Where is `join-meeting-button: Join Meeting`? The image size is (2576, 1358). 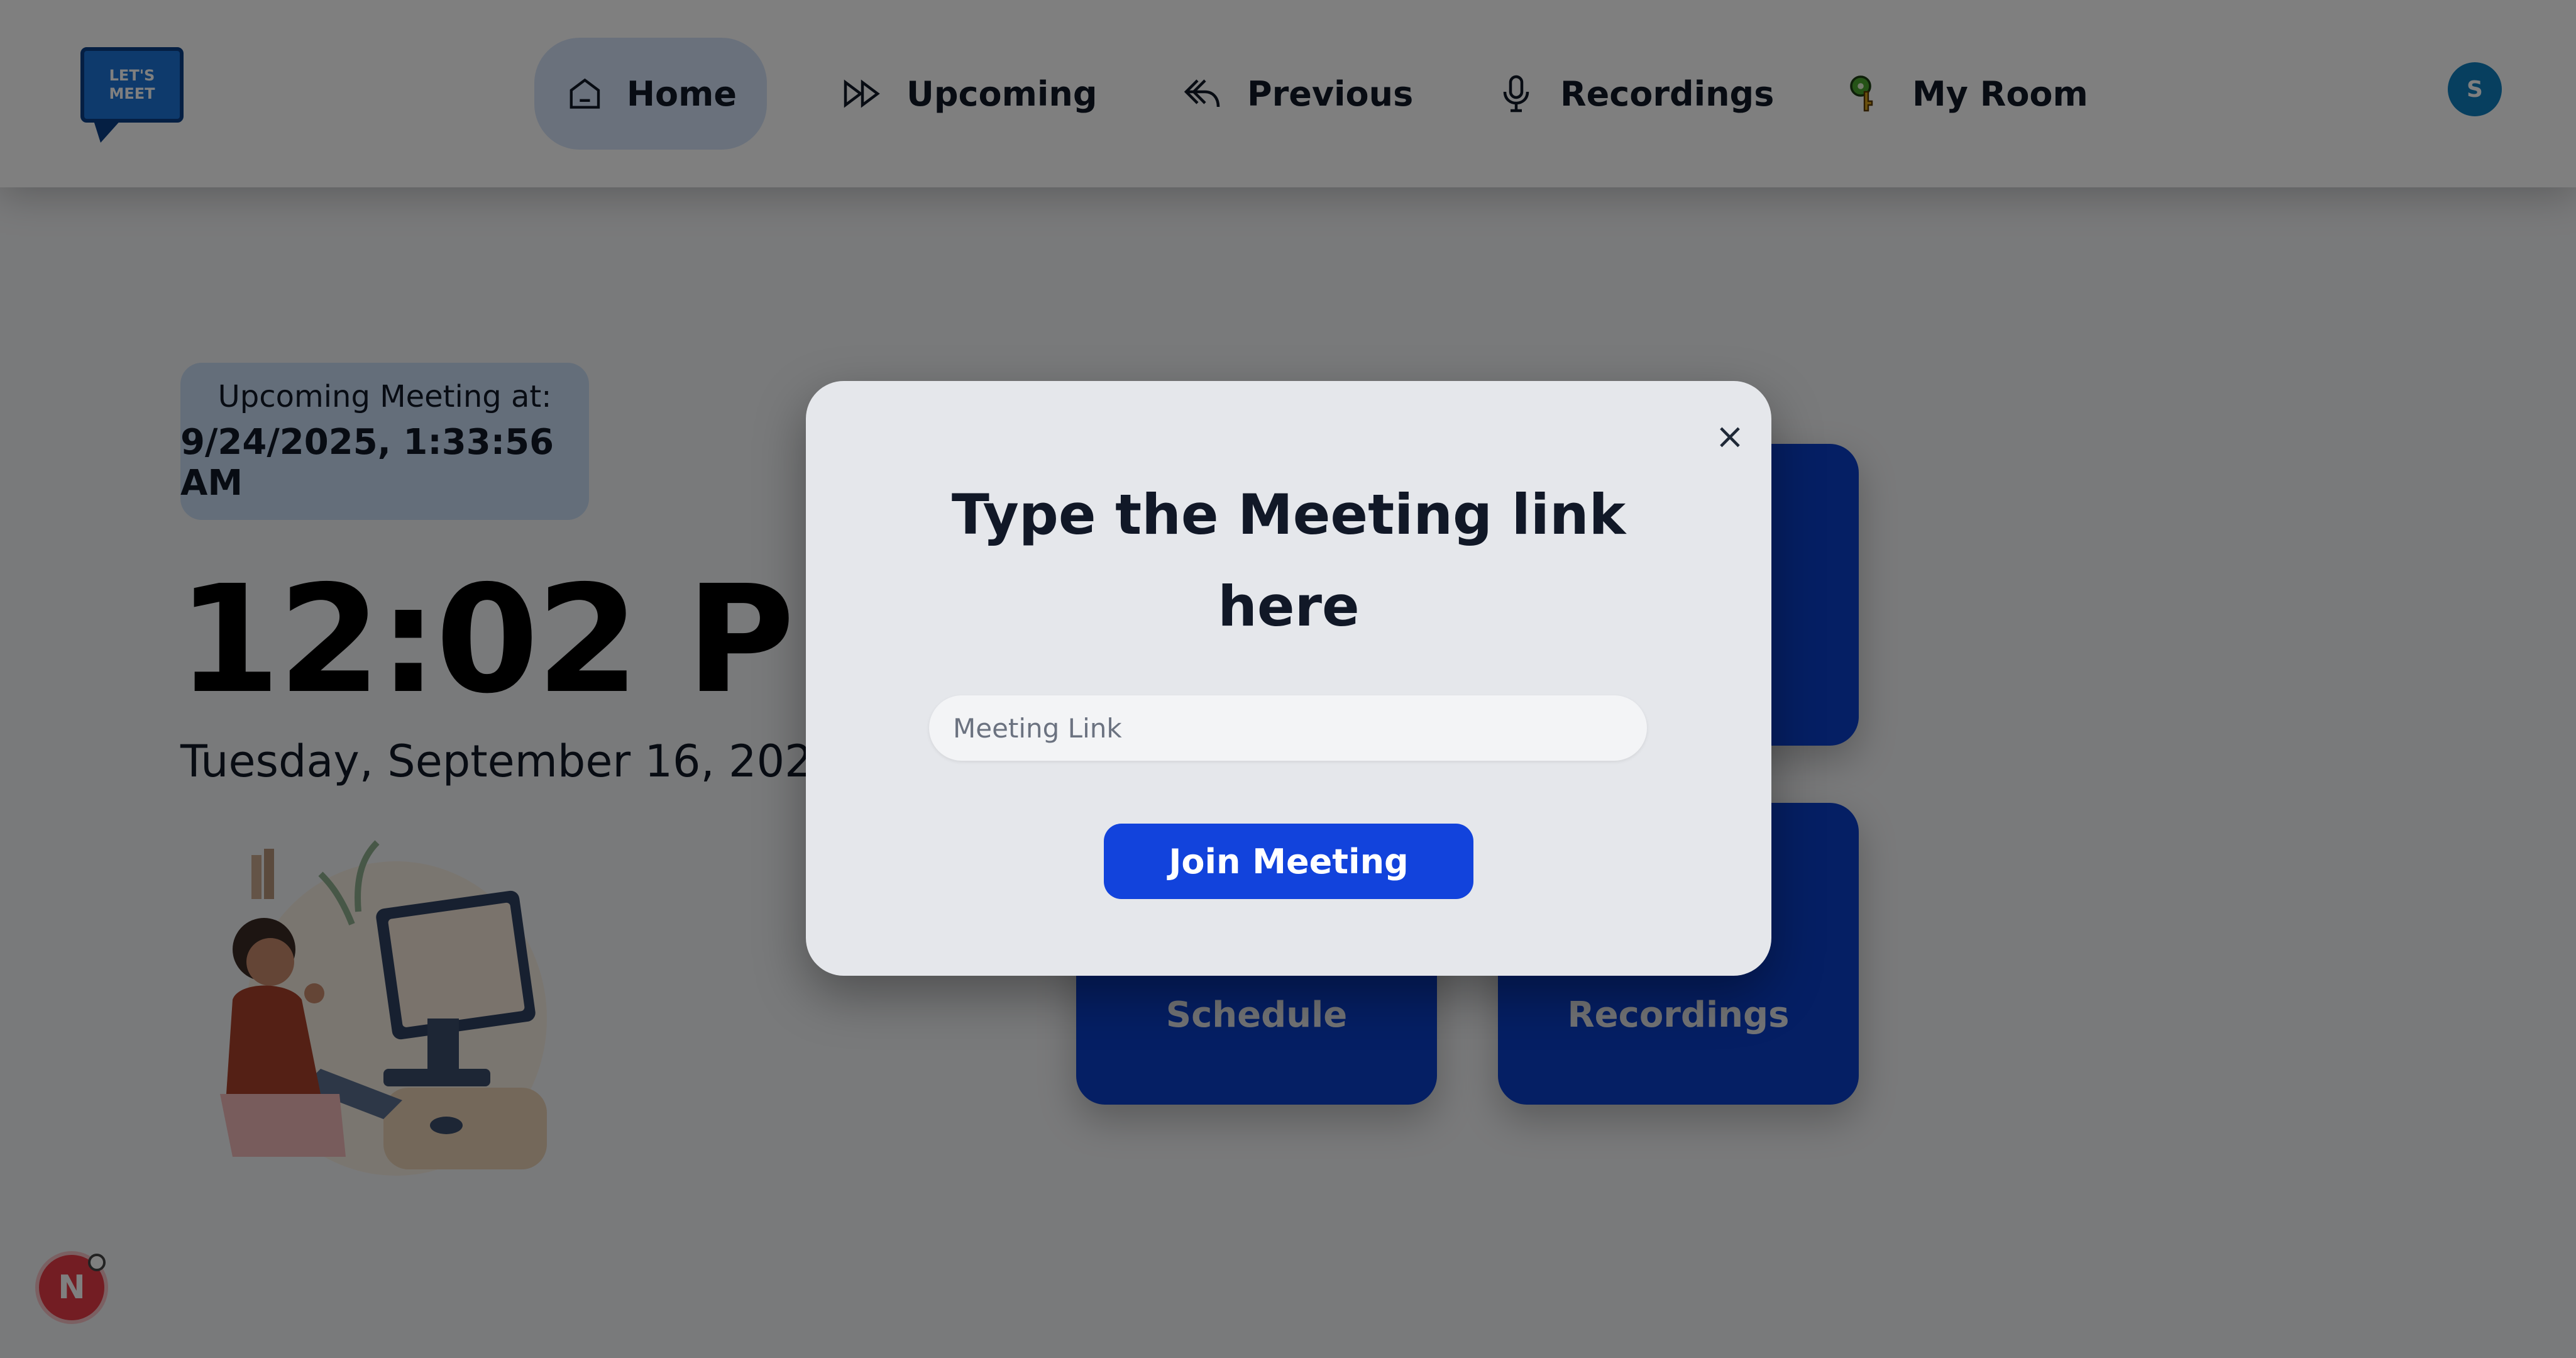 join-meeting-button: Join Meeting is located at coordinates (1289, 861).